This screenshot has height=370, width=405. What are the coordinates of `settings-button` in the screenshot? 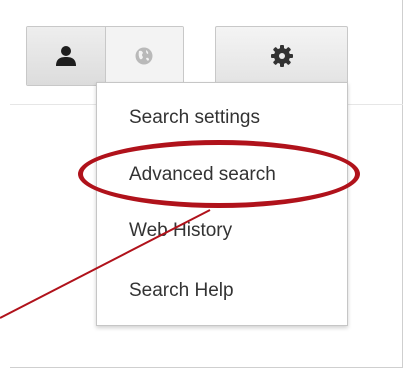 It's located at (281, 56).